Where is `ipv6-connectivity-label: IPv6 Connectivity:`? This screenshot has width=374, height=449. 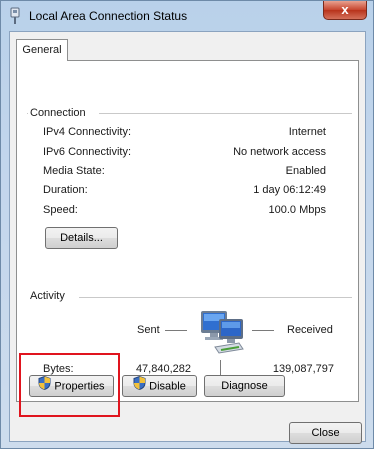 ipv6-connectivity-label: IPv6 Connectivity: is located at coordinates (87, 152).